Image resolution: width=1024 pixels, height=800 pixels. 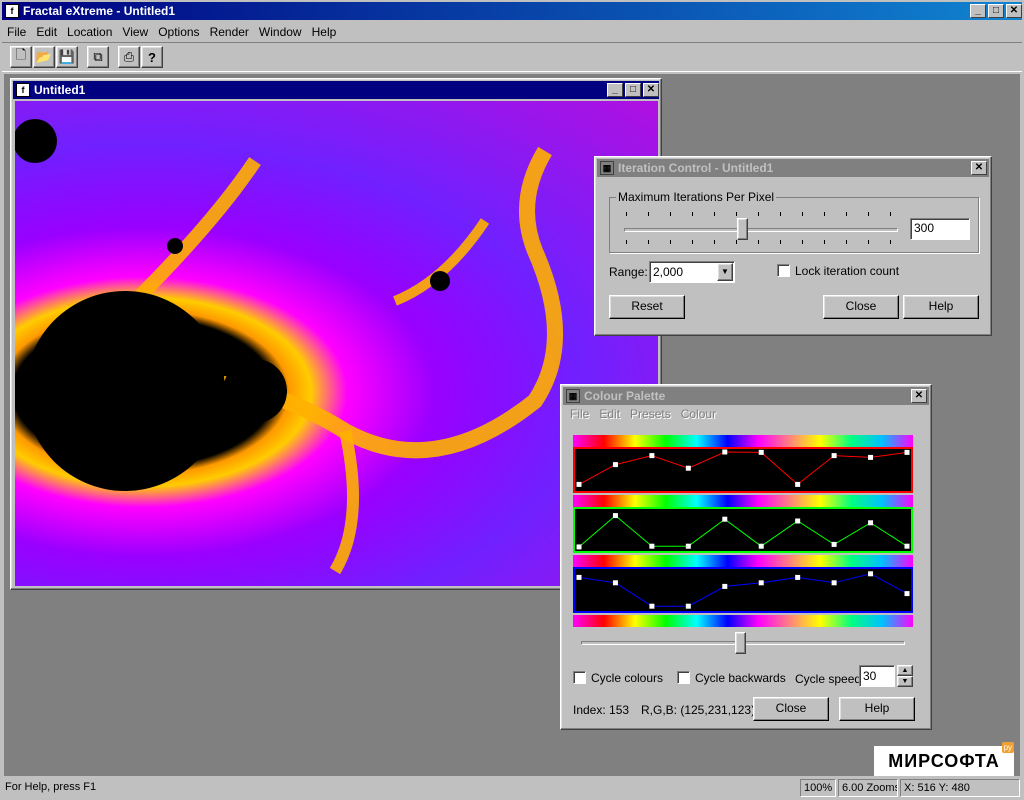 I want to click on blue-channel-graph, so click(x=743, y=590).